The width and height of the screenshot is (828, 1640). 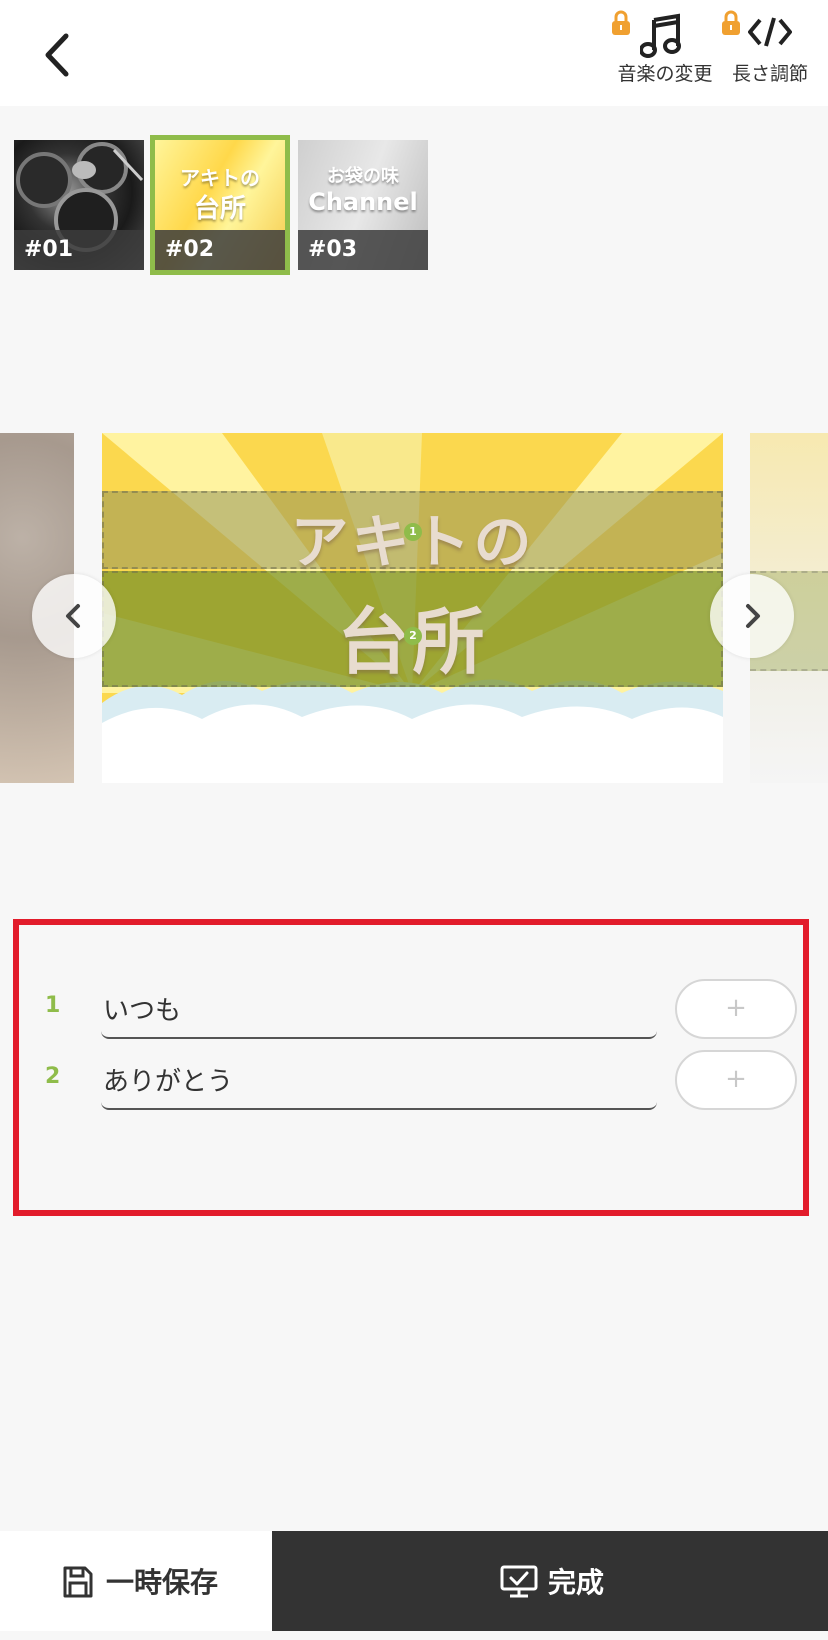 I want to click on scene-thumbnail-03: お袋の味 Channel #03, so click(x=363, y=205).